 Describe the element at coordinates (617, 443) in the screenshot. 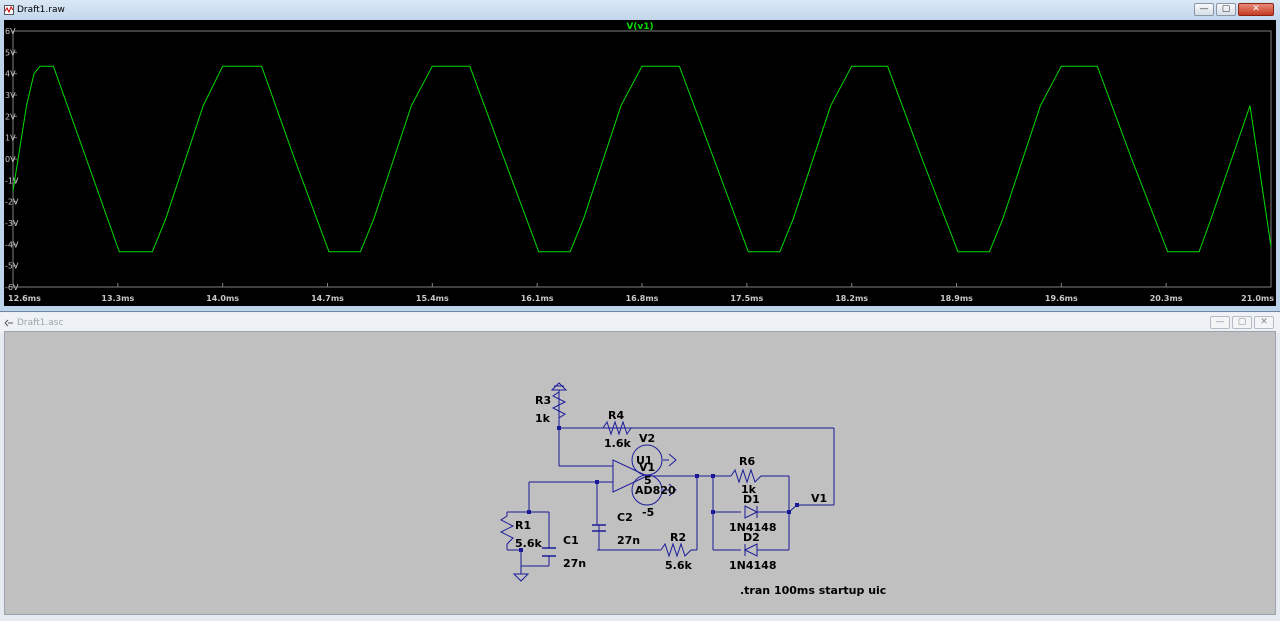

I see `r4-value: 1.6k` at that location.